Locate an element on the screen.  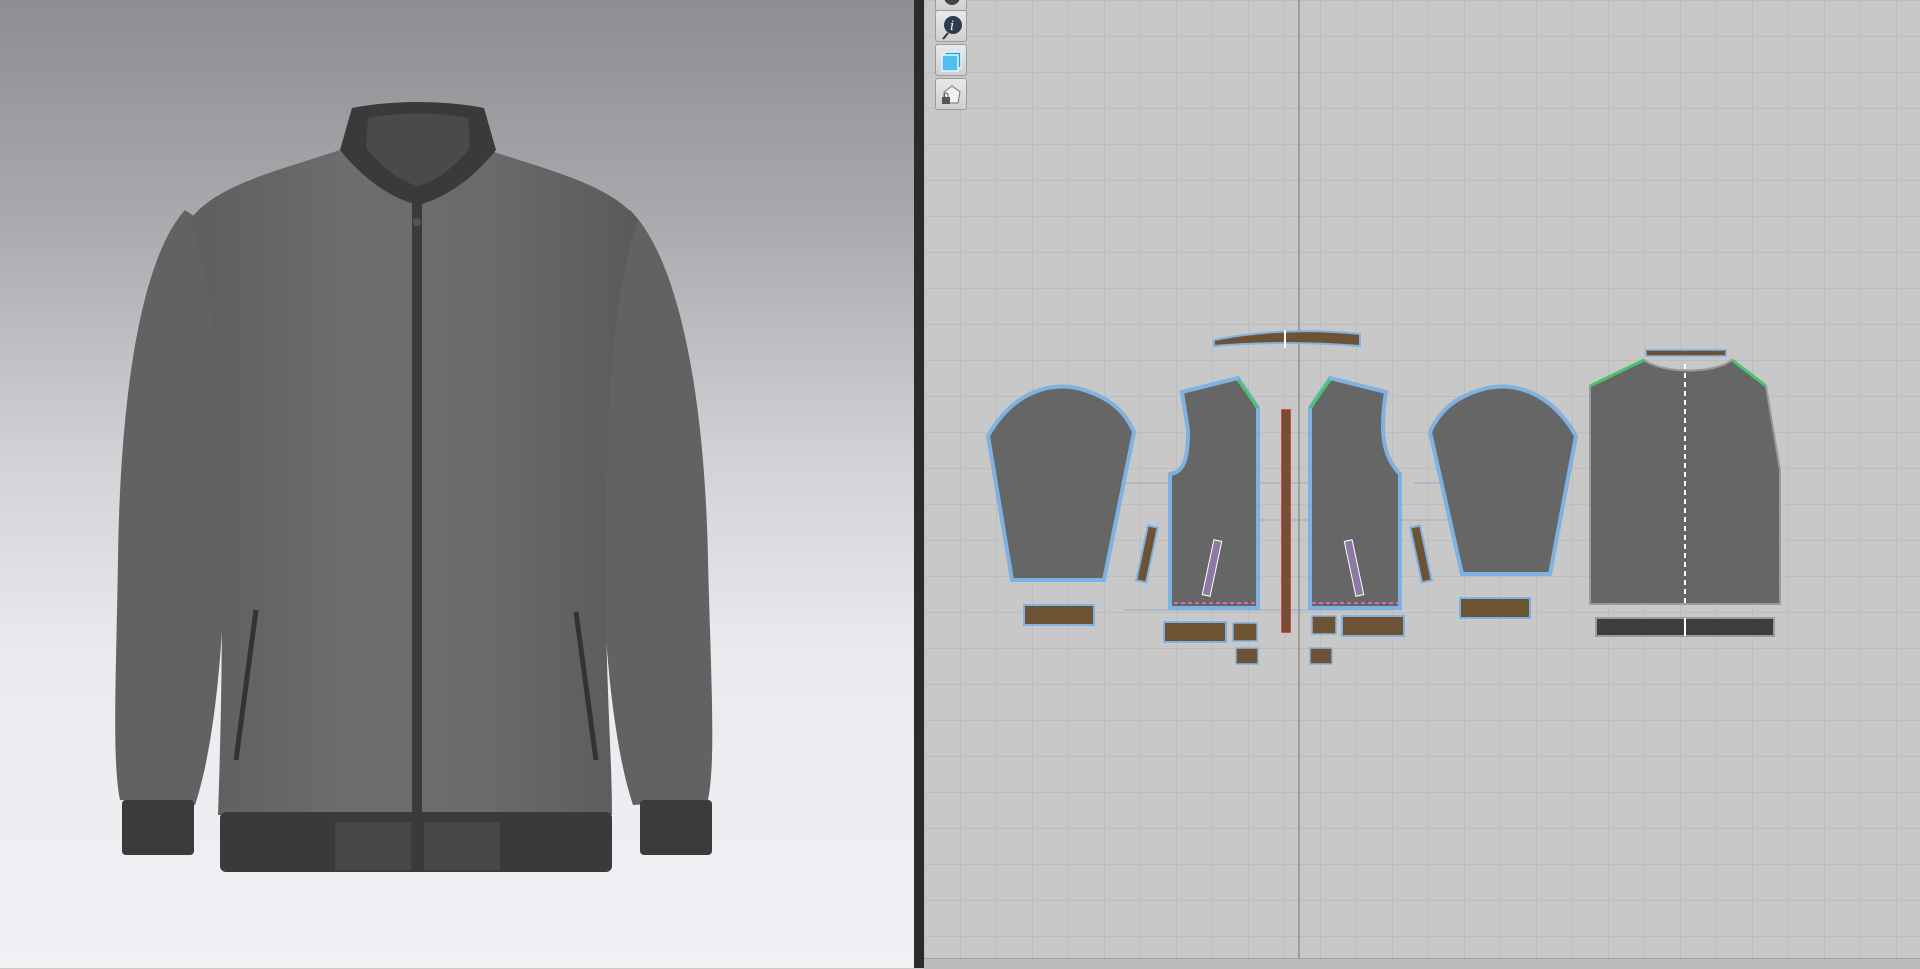
right-hem-band-piece is located at coordinates (1373, 626).